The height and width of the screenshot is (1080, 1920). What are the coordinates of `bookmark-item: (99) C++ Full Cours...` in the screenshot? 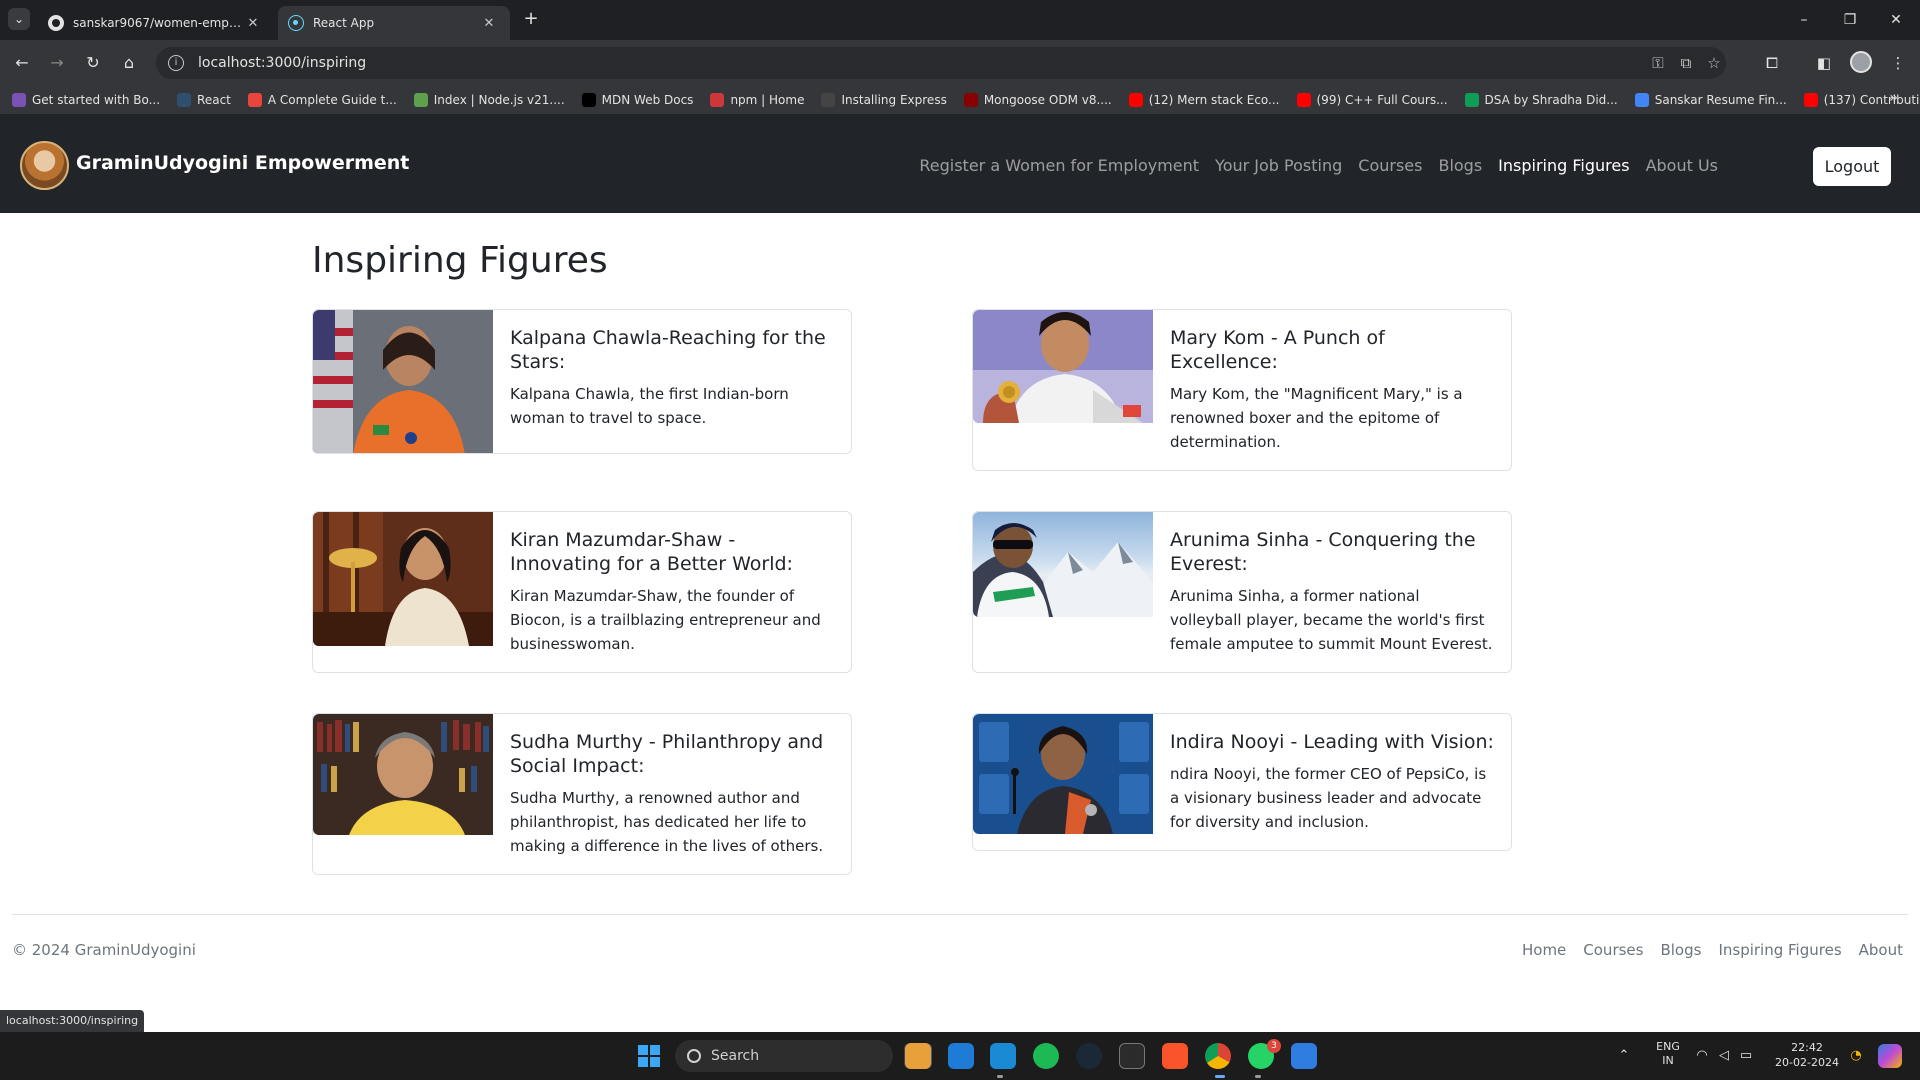 It's located at (1372, 100).